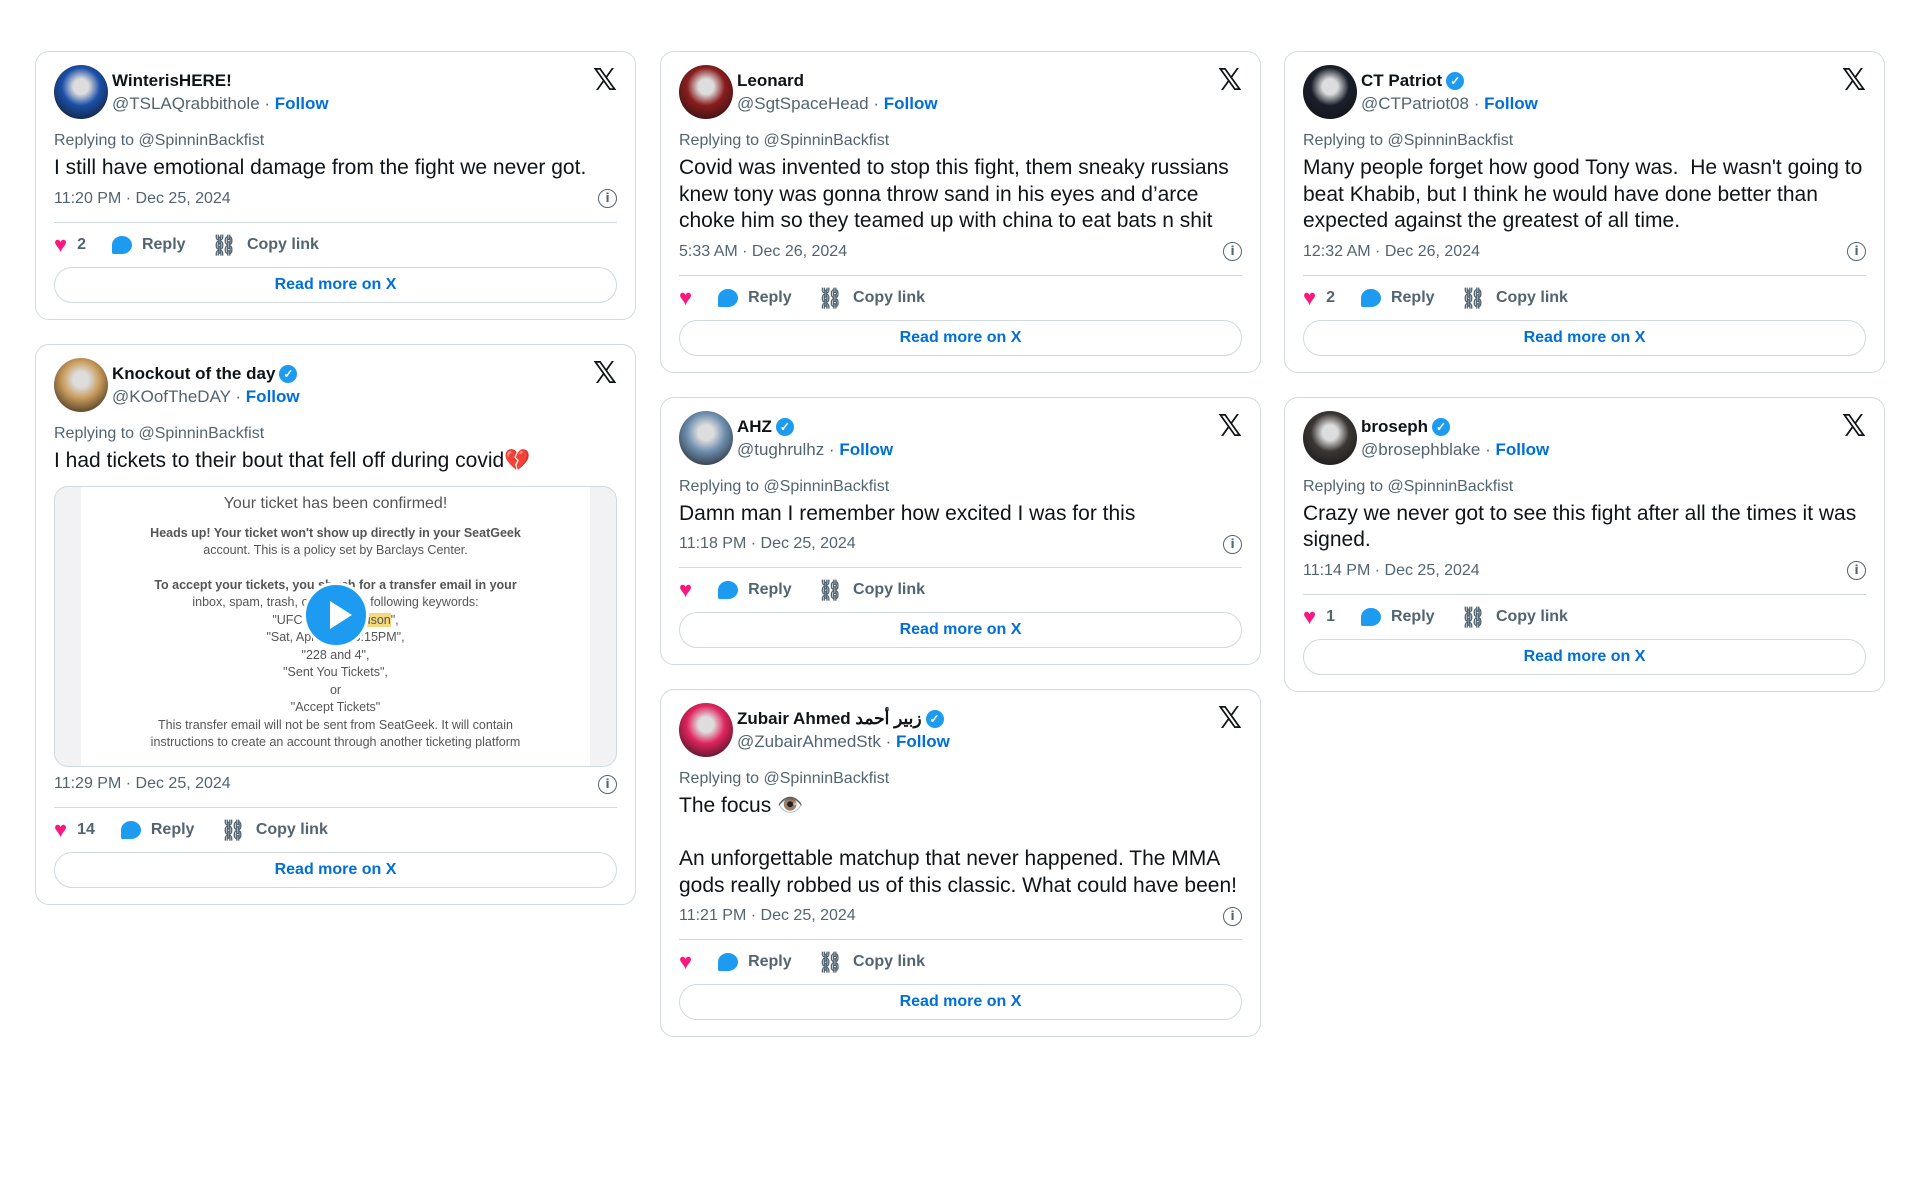  Describe the element at coordinates (335, 614) in the screenshot. I see `play-icon` at that location.